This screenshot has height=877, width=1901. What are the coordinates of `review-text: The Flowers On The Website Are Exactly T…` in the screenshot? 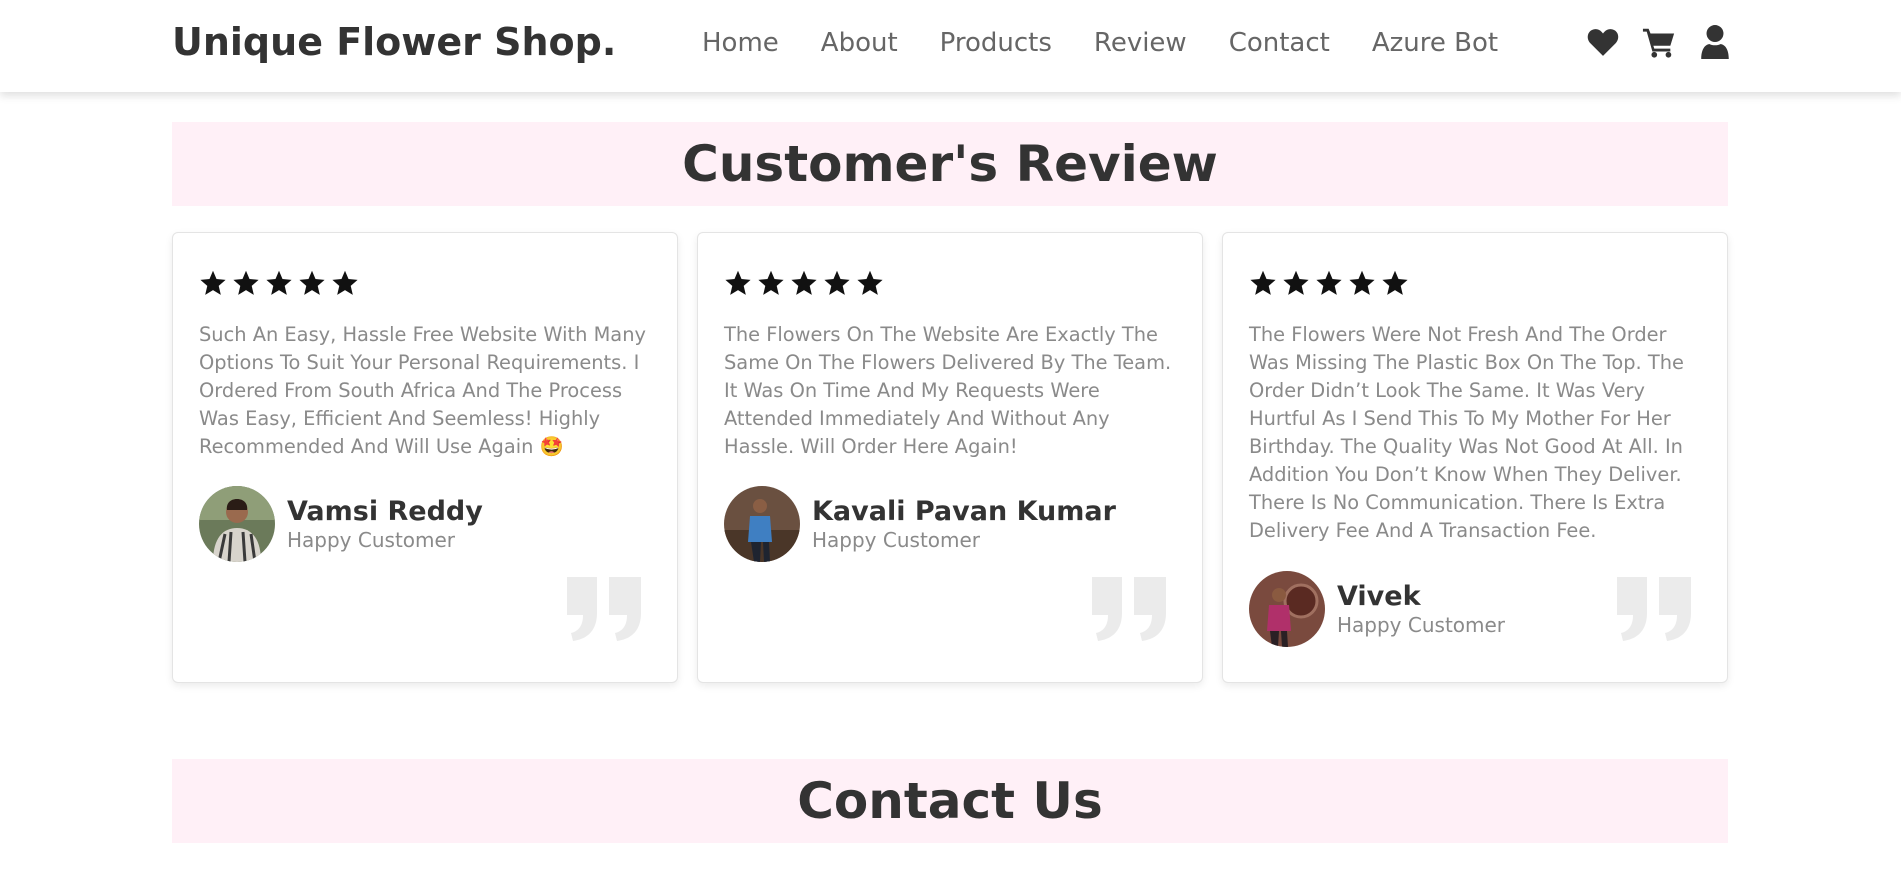 It's located at (948, 390).